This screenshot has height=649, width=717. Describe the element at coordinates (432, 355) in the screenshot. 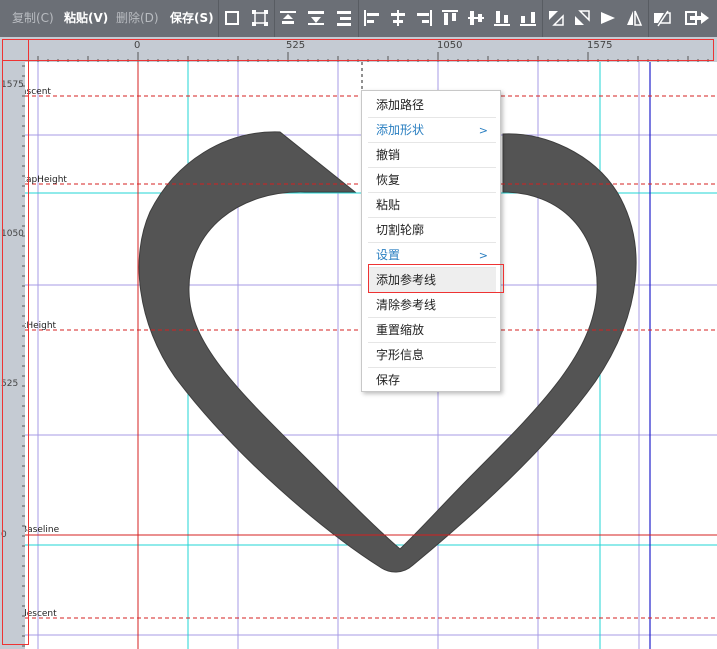

I see `menu-item-glyph-info: 字形信息` at that location.